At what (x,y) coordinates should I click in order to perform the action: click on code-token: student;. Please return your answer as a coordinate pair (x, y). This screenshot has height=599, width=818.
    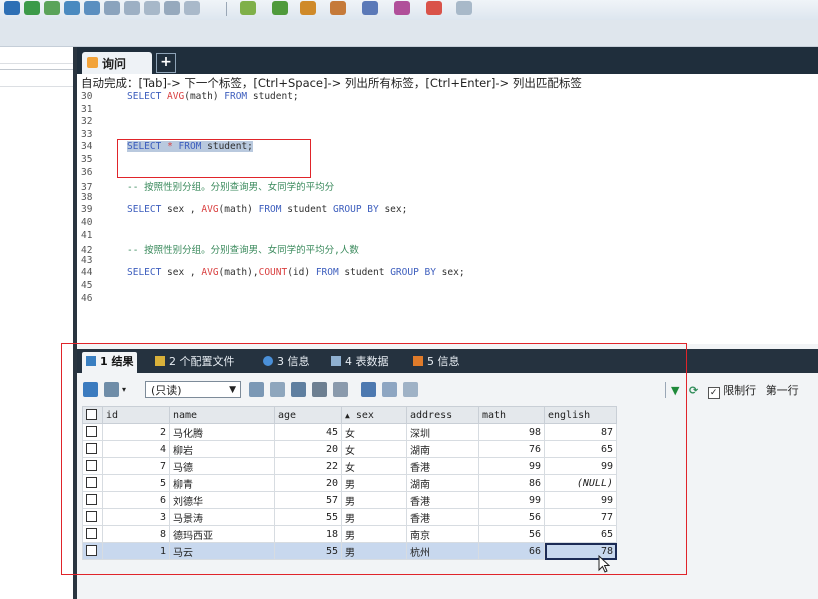
    Looking at the image, I should click on (273, 96).